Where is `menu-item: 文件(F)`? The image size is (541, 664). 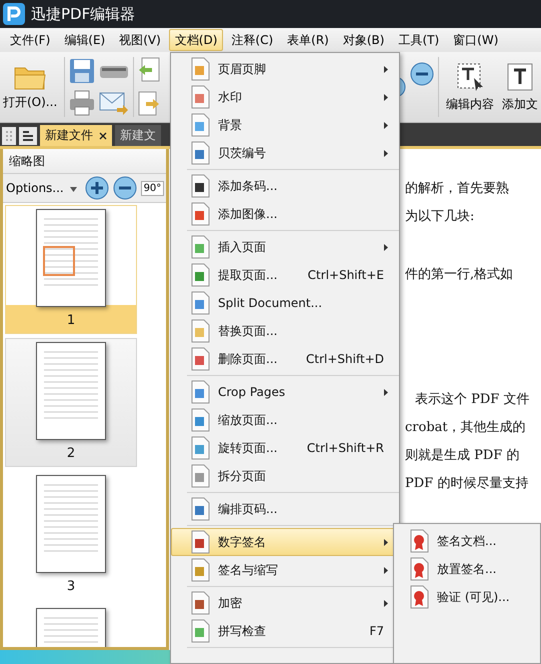
menu-item: 文件(F) is located at coordinates (30, 40).